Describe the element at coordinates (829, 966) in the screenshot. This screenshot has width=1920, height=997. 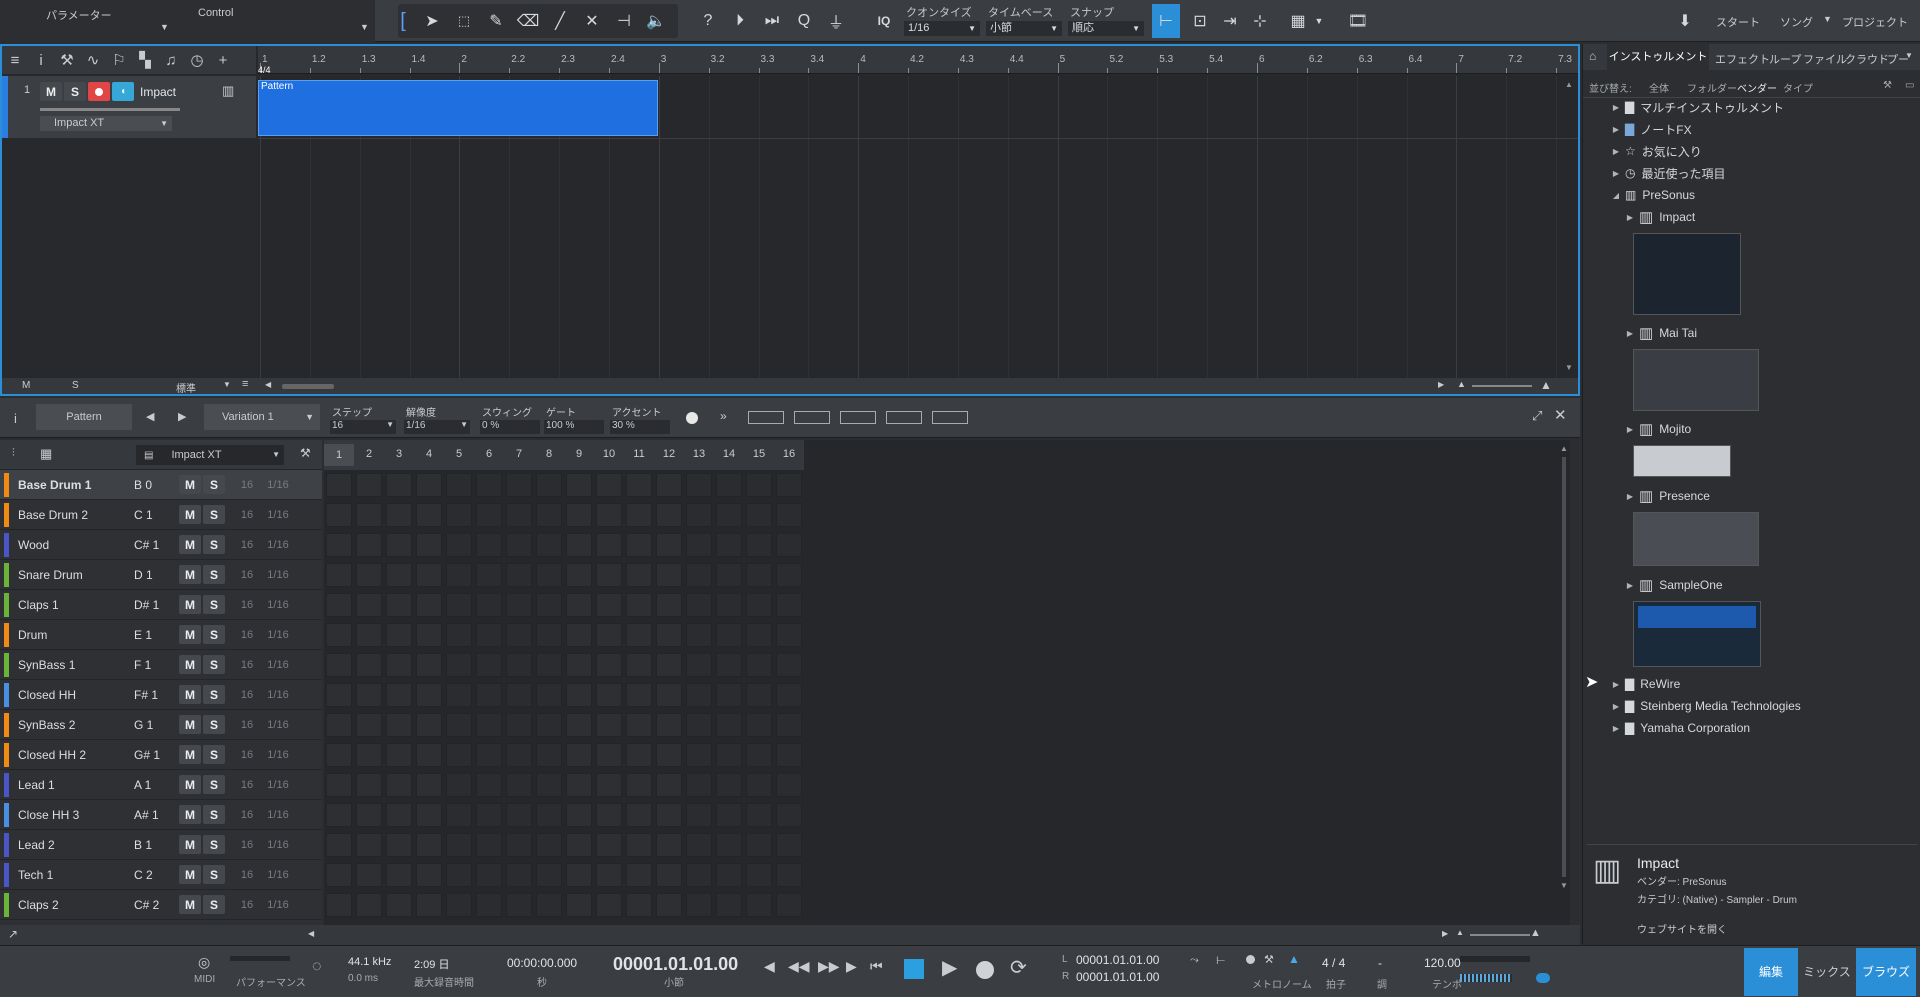
I see `forward-icon: ▶▶` at that location.